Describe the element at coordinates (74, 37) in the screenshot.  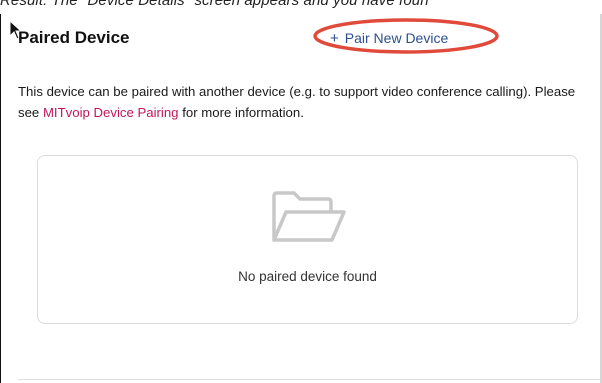
I see `page-title: Paired Device` at that location.